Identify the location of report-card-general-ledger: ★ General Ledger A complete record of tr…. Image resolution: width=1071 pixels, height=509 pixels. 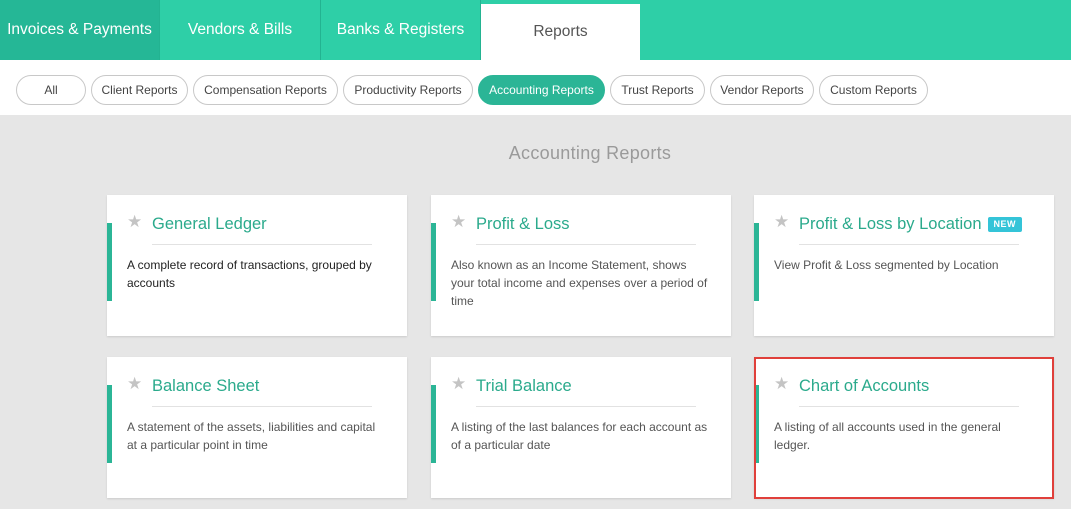
(257, 265).